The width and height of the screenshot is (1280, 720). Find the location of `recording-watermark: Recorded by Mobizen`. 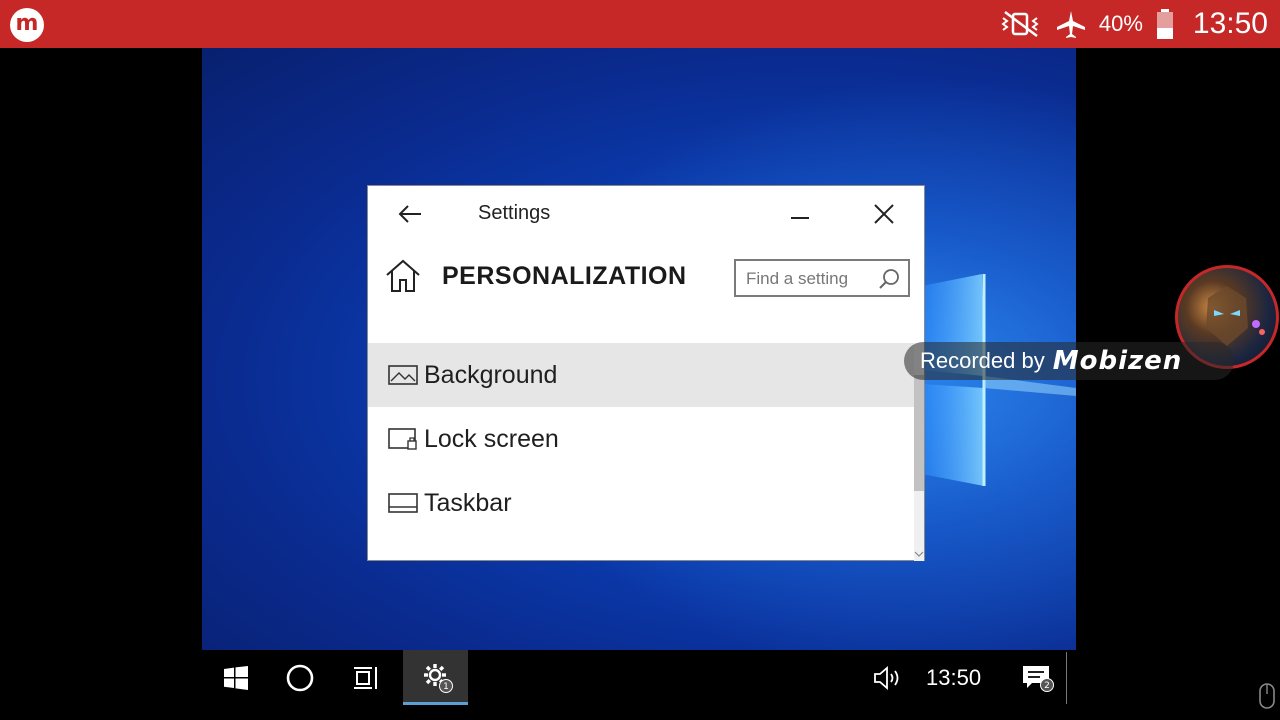

recording-watermark: Recorded by Mobizen is located at coordinates (1069, 361).